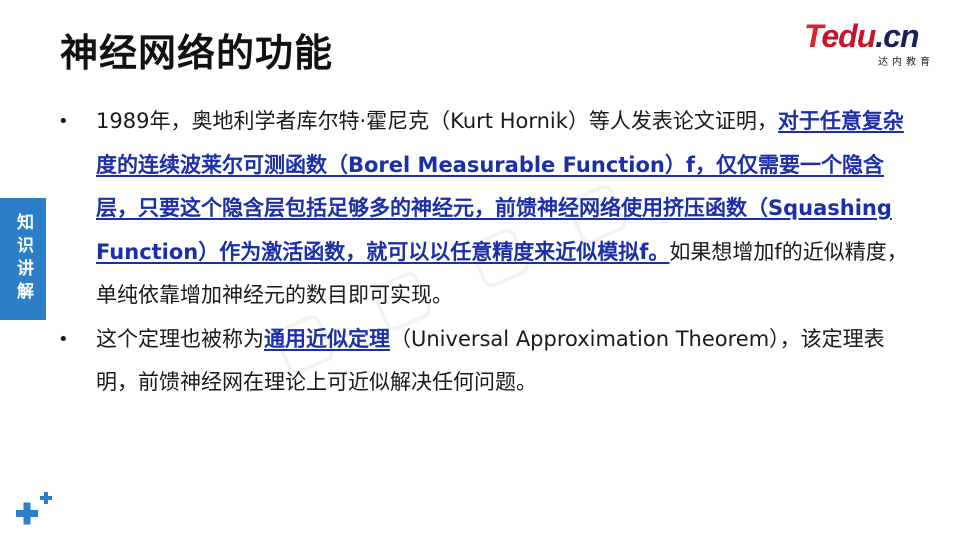 This screenshot has height=540, width=960. I want to click on logo-wordmark: Tedu.cn, so click(869, 36).